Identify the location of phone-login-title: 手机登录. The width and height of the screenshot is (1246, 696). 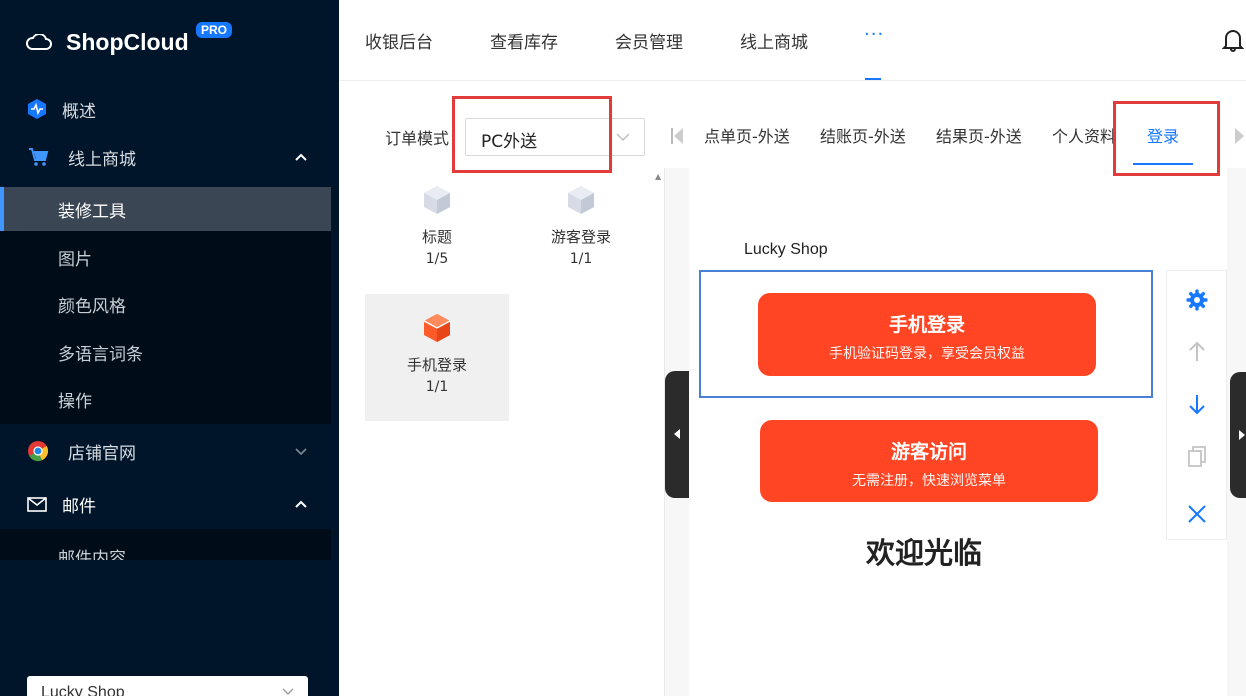
(926, 325).